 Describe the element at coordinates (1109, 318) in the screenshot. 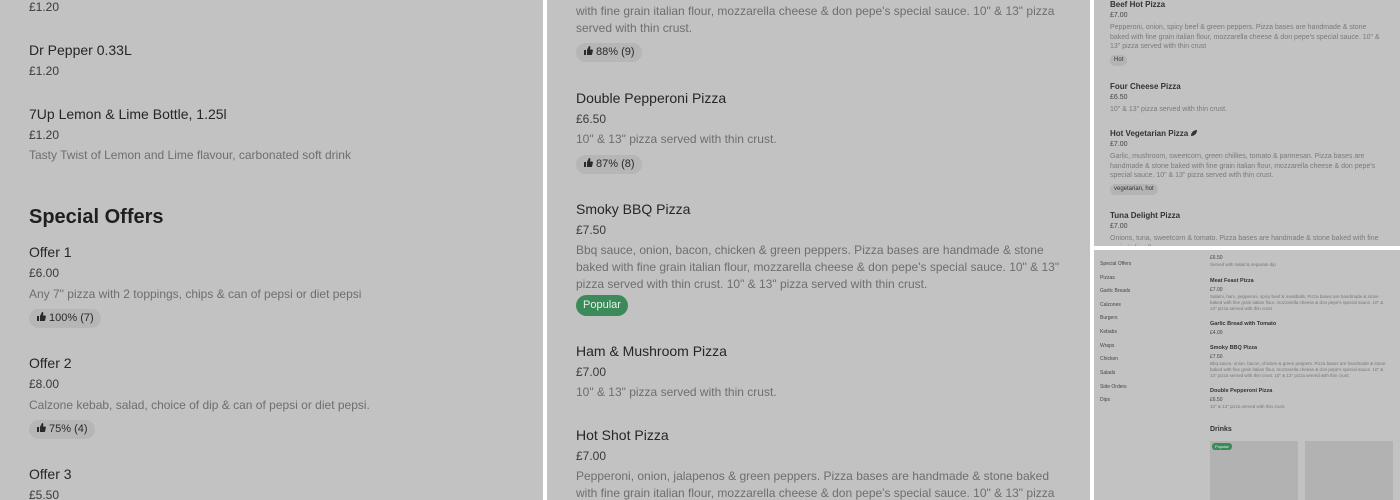

I see `category-link-burgers: Burgers` at that location.